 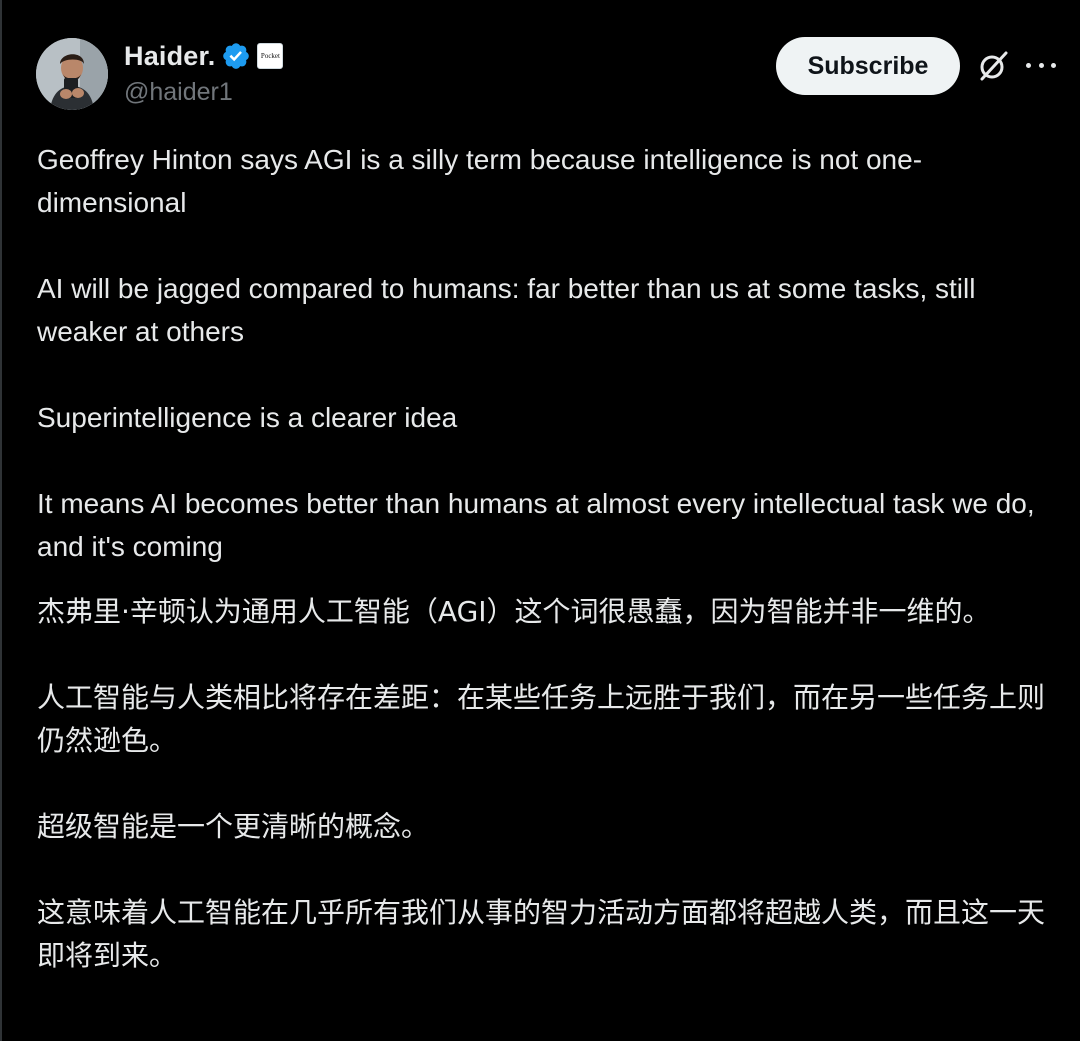 I want to click on post-header: Haider. Pocket @haider1 Subscribe, so click(x=546, y=73).